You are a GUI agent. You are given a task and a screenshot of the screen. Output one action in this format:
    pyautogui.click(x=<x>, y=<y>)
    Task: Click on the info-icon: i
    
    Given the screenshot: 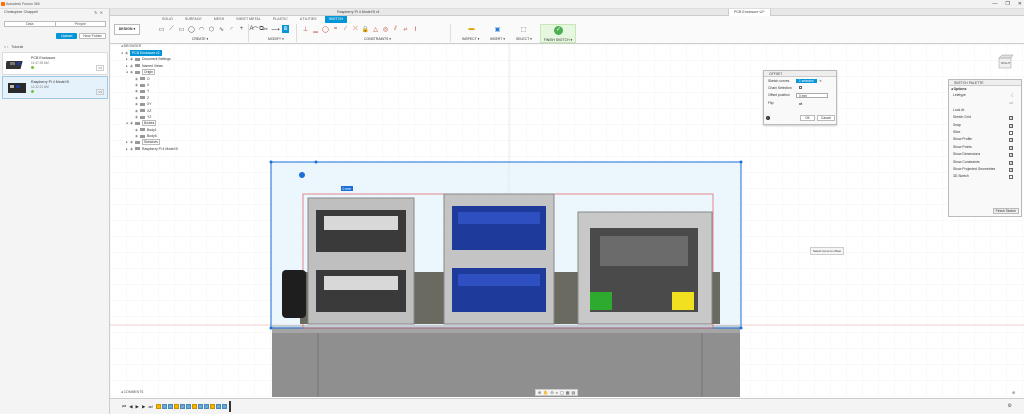 What is the action you would take?
    pyautogui.click(x=768, y=118)
    